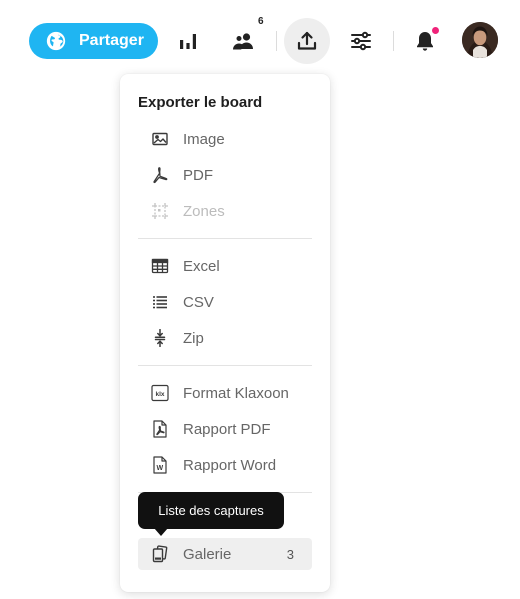 The width and height of the screenshot is (520, 599). What do you see at coordinates (260, 40) in the screenshot?
I see `top-toolbar: Partager 6` at bounding box center [260, 40].